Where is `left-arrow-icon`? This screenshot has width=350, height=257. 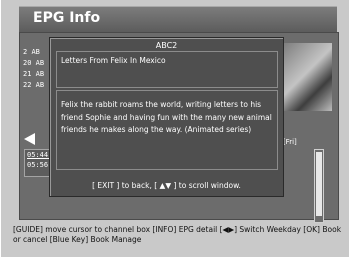 left-arrow-icon is located at coordinates (29, 139).